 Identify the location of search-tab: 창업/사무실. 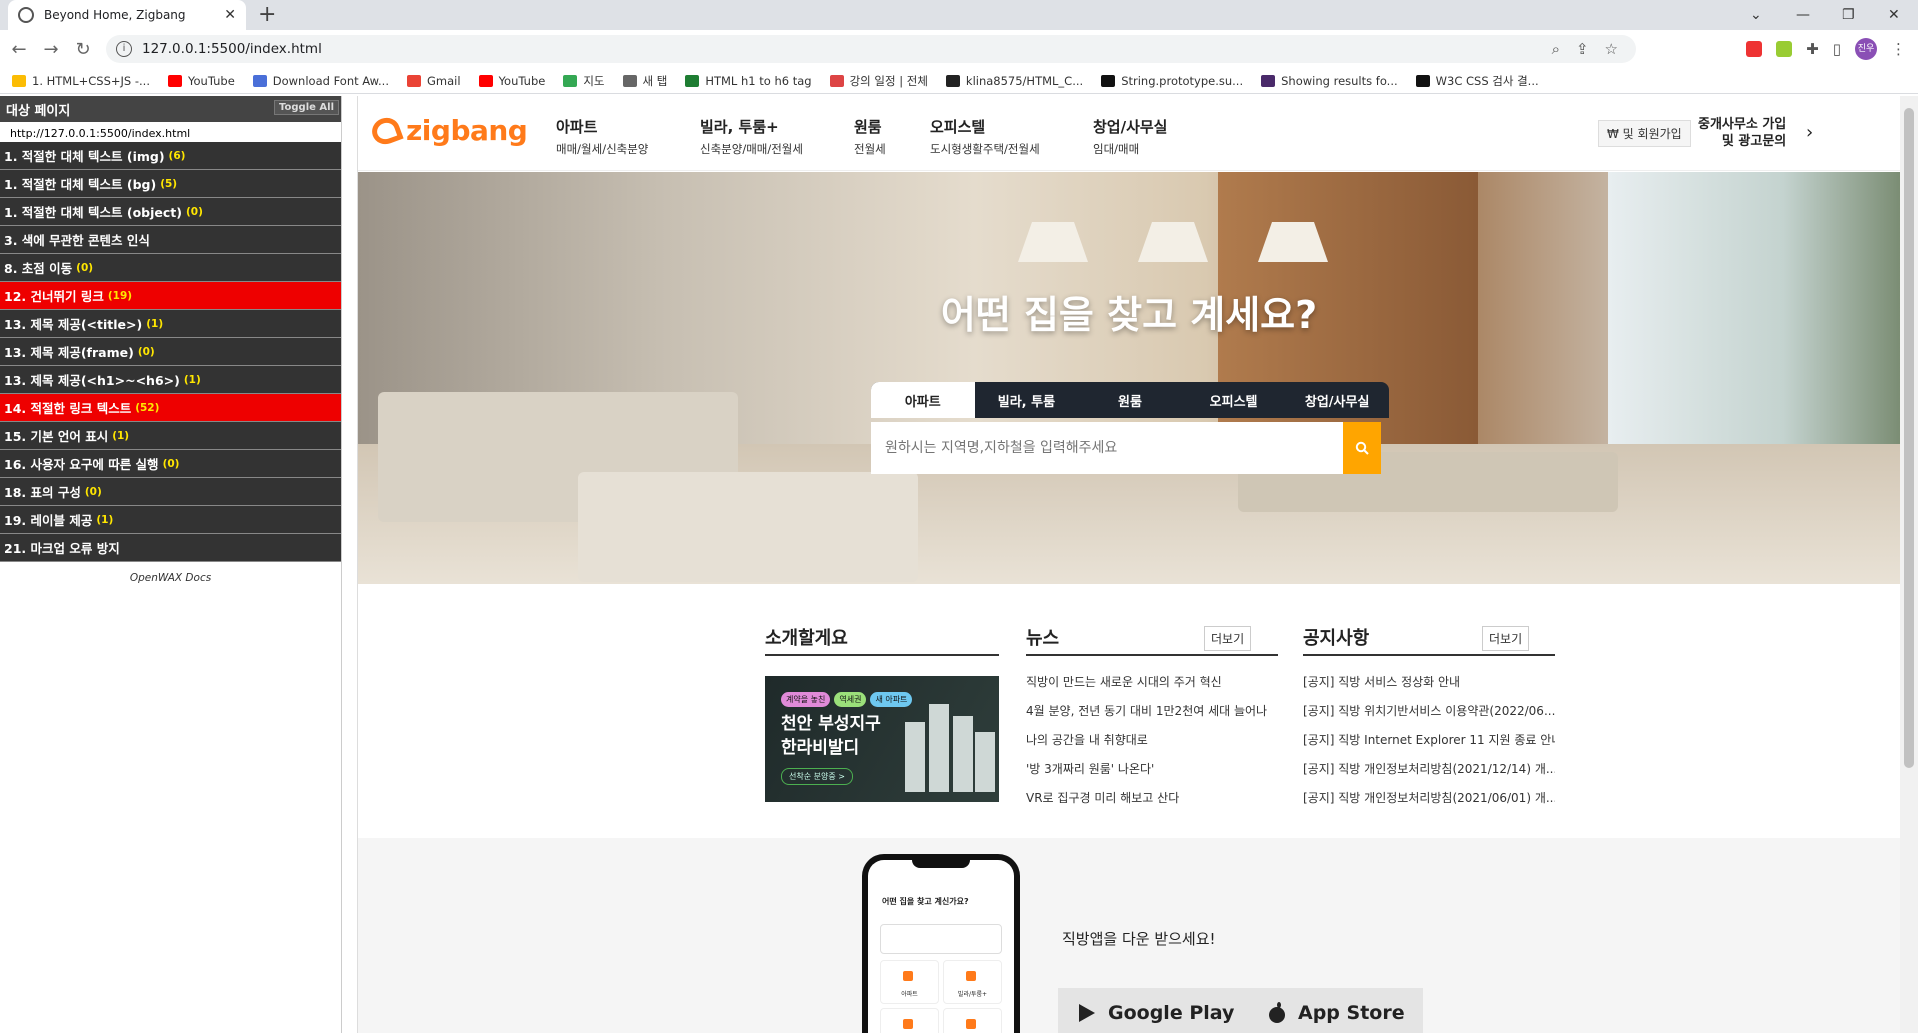
(1337, 400).